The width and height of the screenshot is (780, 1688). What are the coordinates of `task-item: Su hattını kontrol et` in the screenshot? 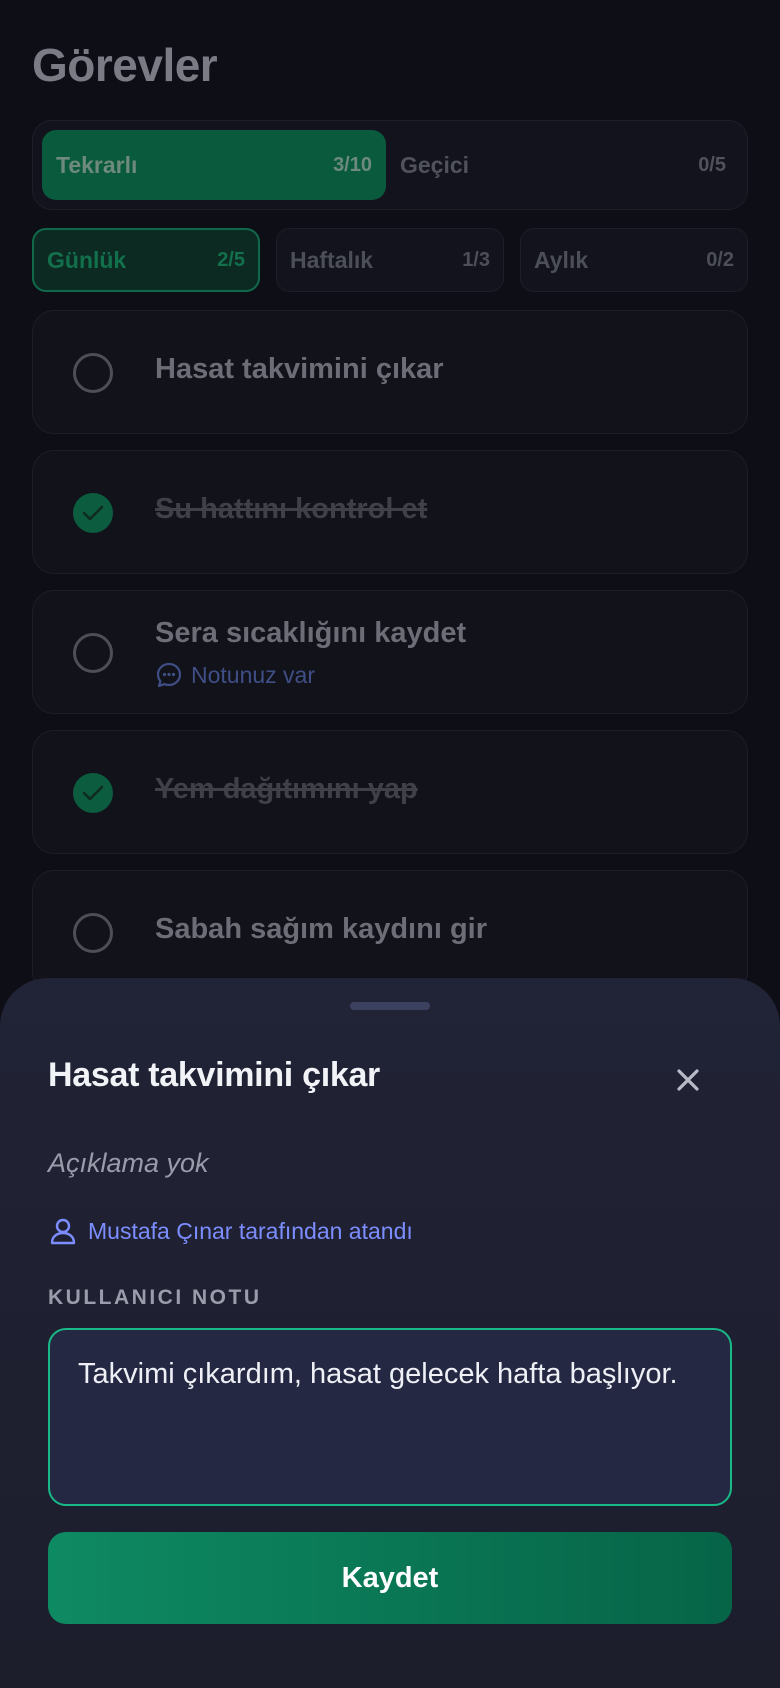 It's located at (390, 512).